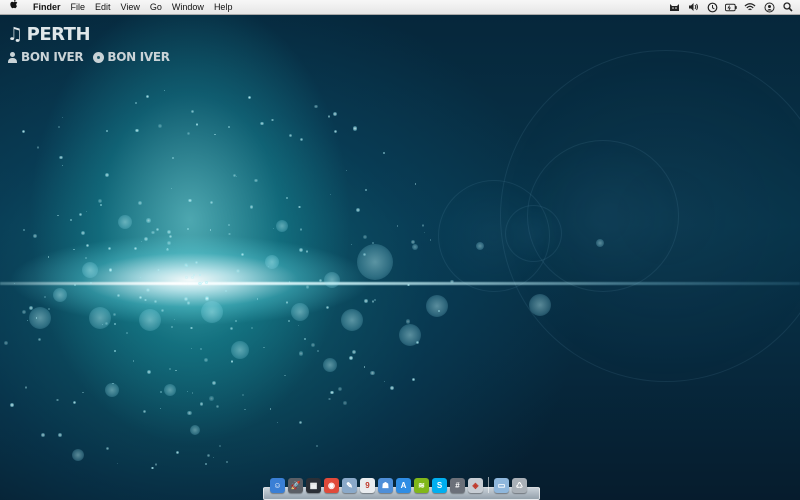 The width and height of the screenshot is (800, 500). Describe the element at coordinates (769, 7) in the screenshot. I see `user-icon` at that location.